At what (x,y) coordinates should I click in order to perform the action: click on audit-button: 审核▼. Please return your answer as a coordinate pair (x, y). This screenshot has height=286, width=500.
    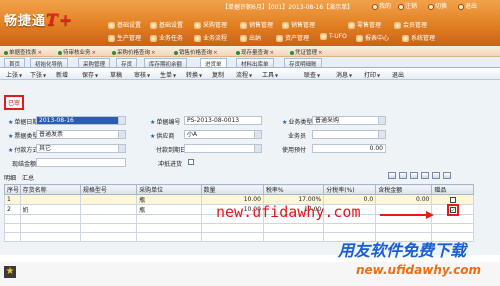
    Looking at the image, I should click on (142, 74).